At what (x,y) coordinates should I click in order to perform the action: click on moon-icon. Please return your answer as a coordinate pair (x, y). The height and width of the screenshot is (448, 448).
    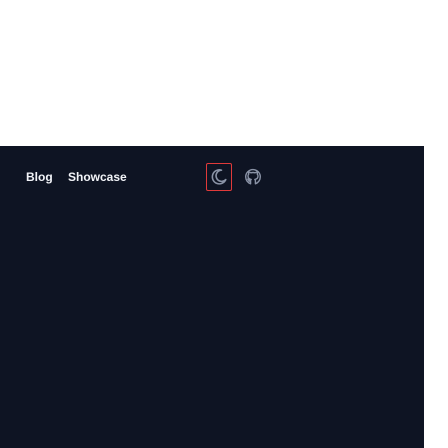
    Looking at the image, I should click on (219, 177).